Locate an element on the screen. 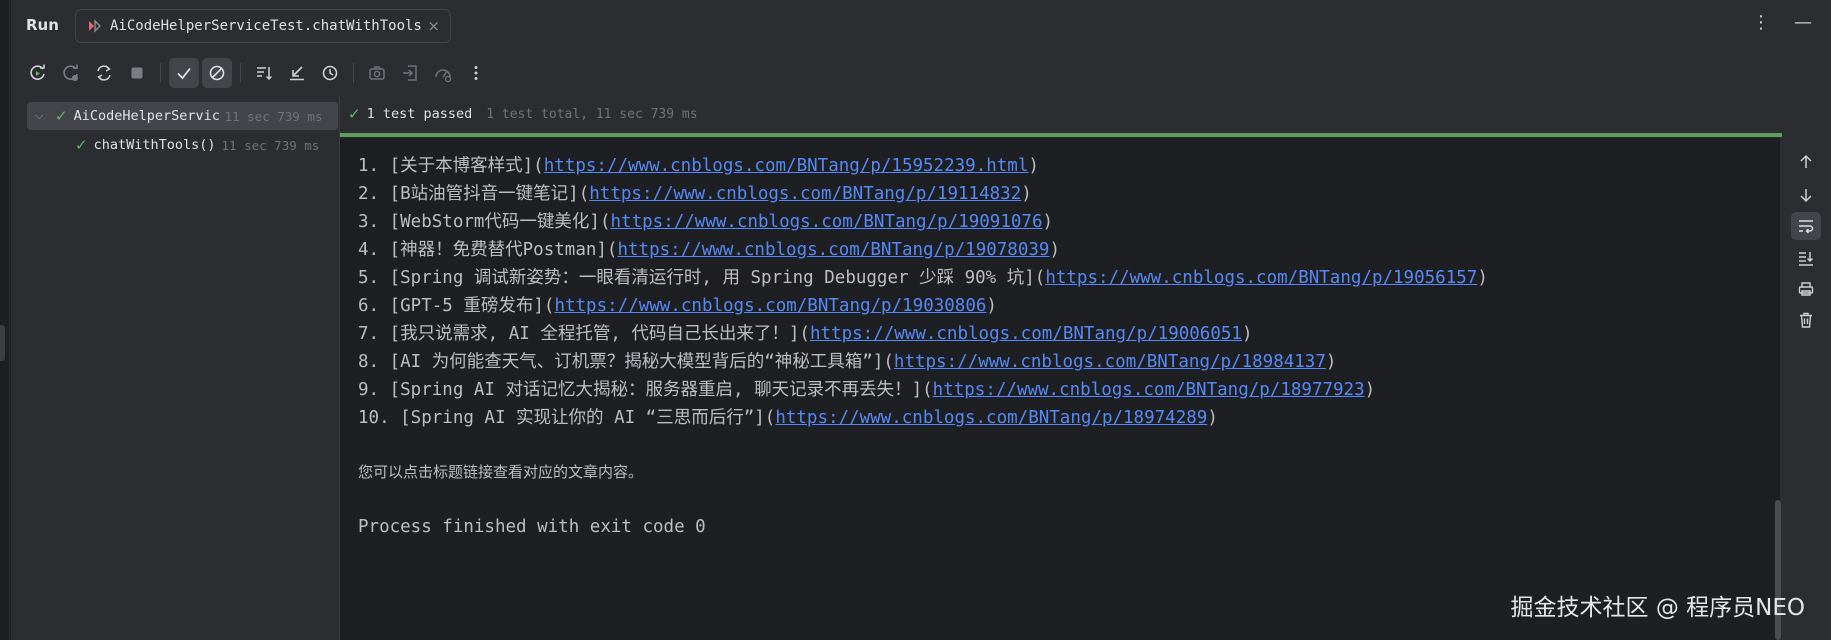  minimize-icon: — is located at coordinates (1803, 23).